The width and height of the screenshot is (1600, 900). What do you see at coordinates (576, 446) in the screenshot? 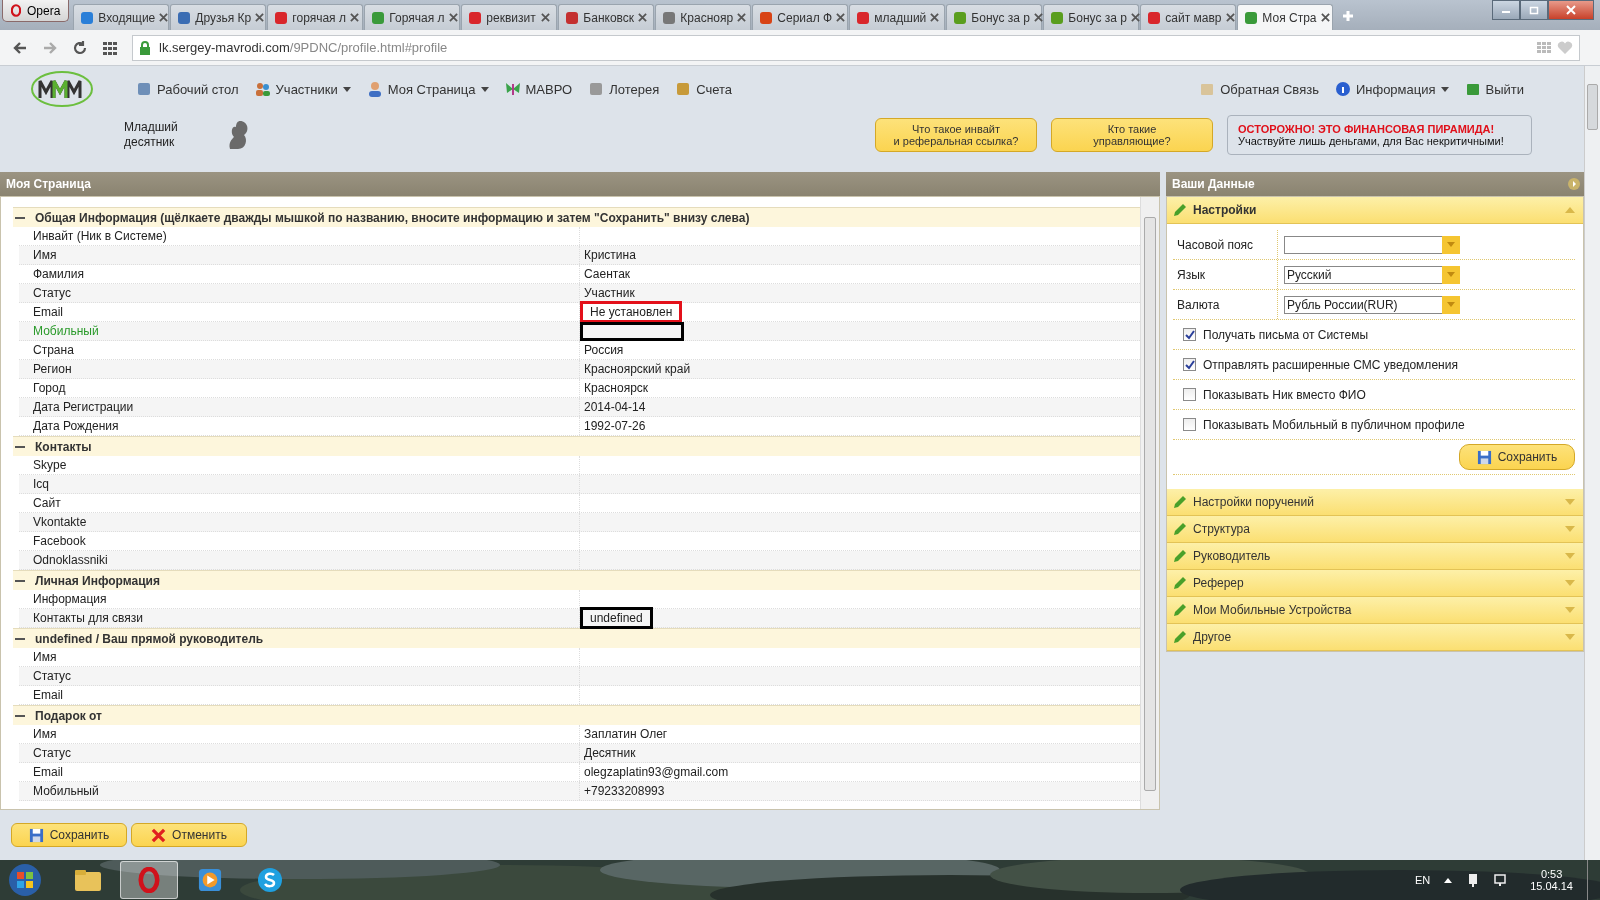
I see `section-header: Контакты` at bounding box center [576, 446].